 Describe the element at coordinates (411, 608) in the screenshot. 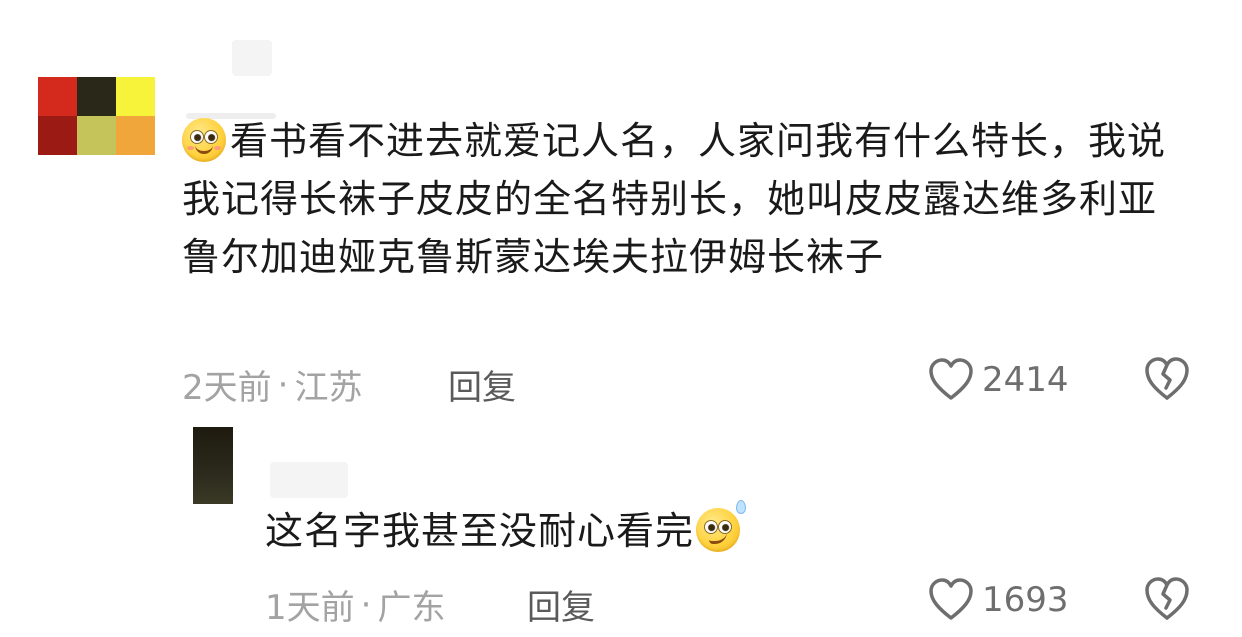

I see `reply-location: 广东` at that location.